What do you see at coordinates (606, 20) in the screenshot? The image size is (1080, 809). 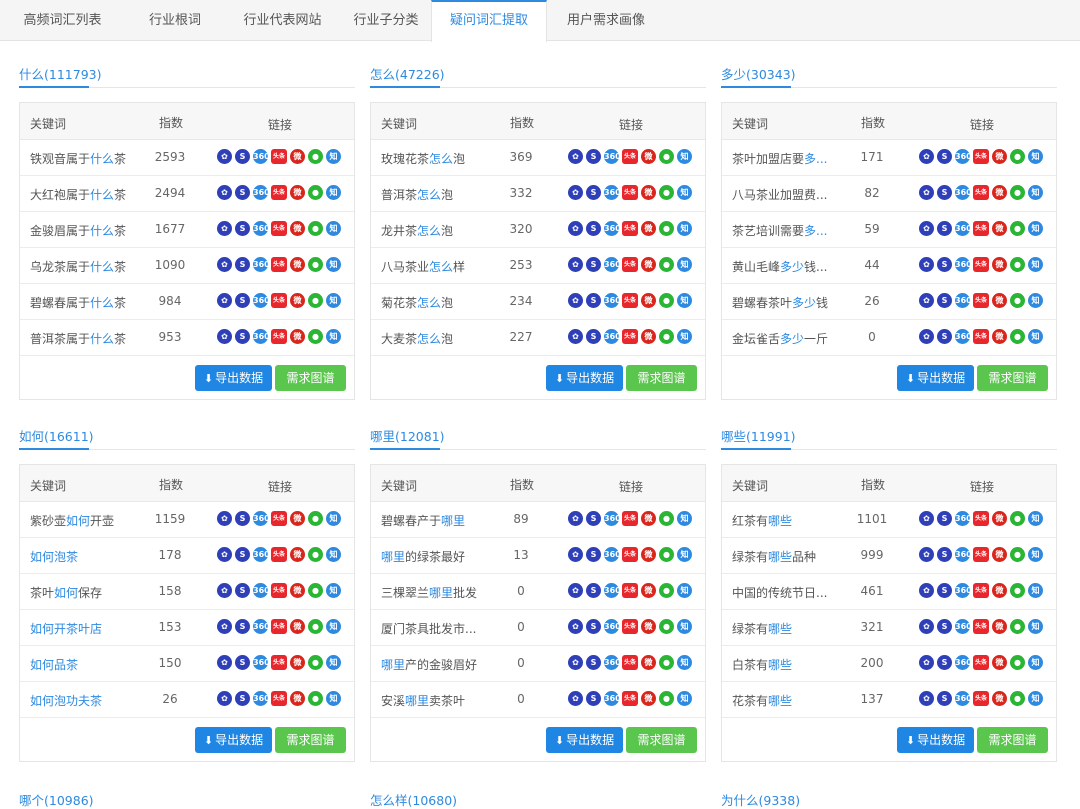 I see `tab-6: 用户需求画像` at bounding box center [606, 20].